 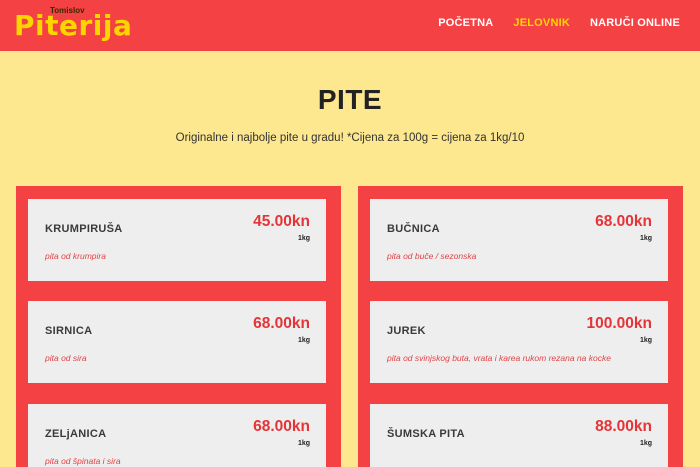 What do you see at coordinates (426, 434) in the screenshot?
I see `menu-item-name: ŠUMSKA PITA` at bounding box center [426, 434].